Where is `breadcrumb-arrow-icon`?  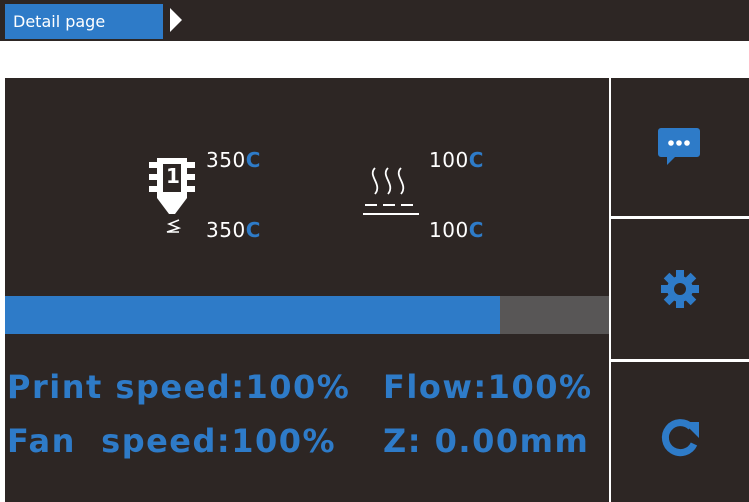 breadcrumb-arrow-icon is located at coordinates (176, 20).